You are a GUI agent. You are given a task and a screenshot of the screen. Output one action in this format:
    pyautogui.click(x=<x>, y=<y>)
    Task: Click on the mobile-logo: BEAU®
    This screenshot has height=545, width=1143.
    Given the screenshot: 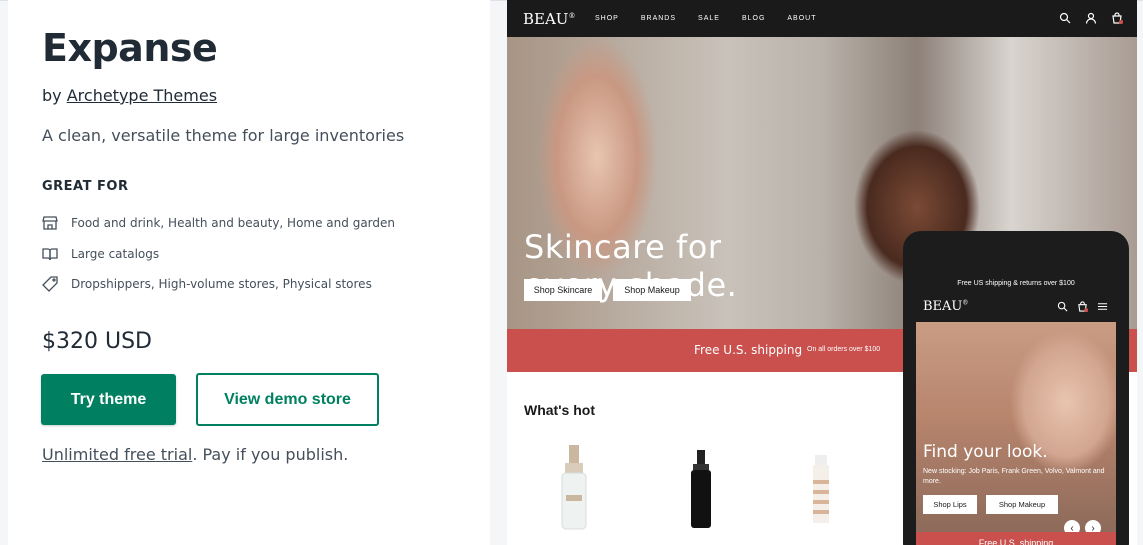 What is the action you would take?
    pyautogui.click(x=945, y=306)
    